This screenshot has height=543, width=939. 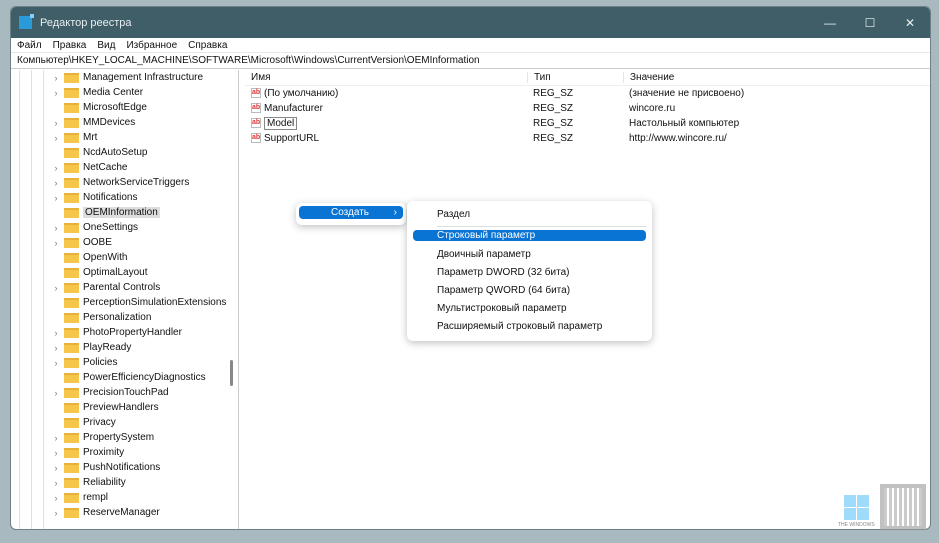 What do you see at coordinates (541, 226) in the screenshot?
I see `separator` at bounding box center [541, 226].